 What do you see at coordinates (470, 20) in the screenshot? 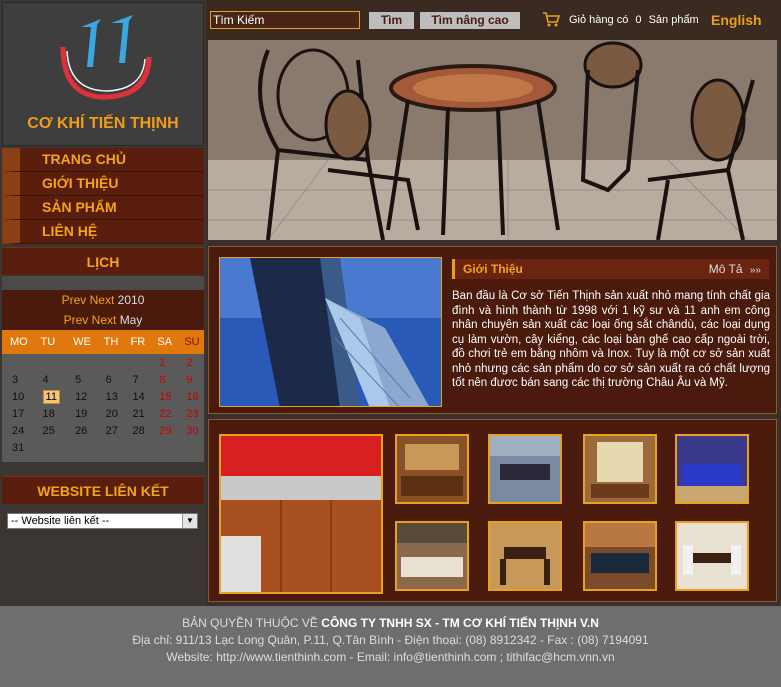
I see `advanced-search-button: Tìm nâng cao` at bounding box center [470, 20].